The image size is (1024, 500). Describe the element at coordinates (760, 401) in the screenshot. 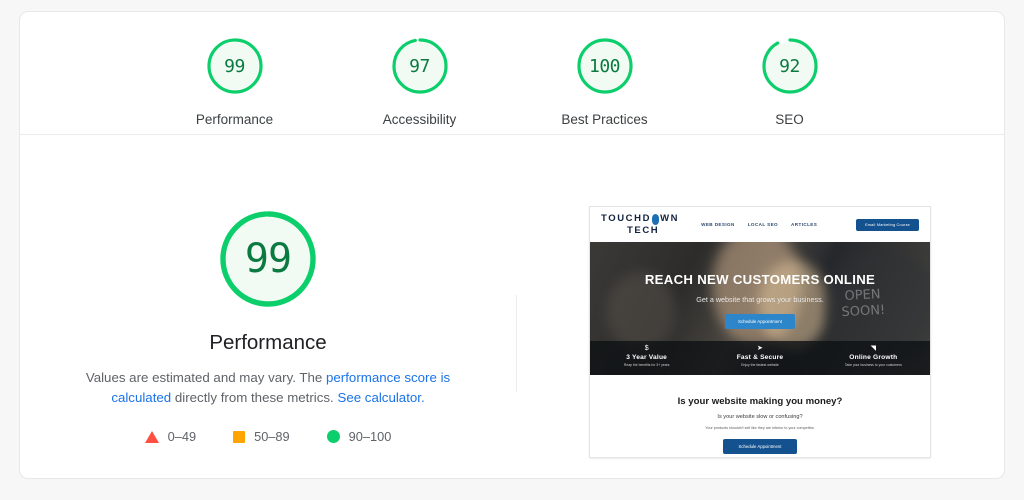

I see `lower-heading: Is your website making you money?` at that location.